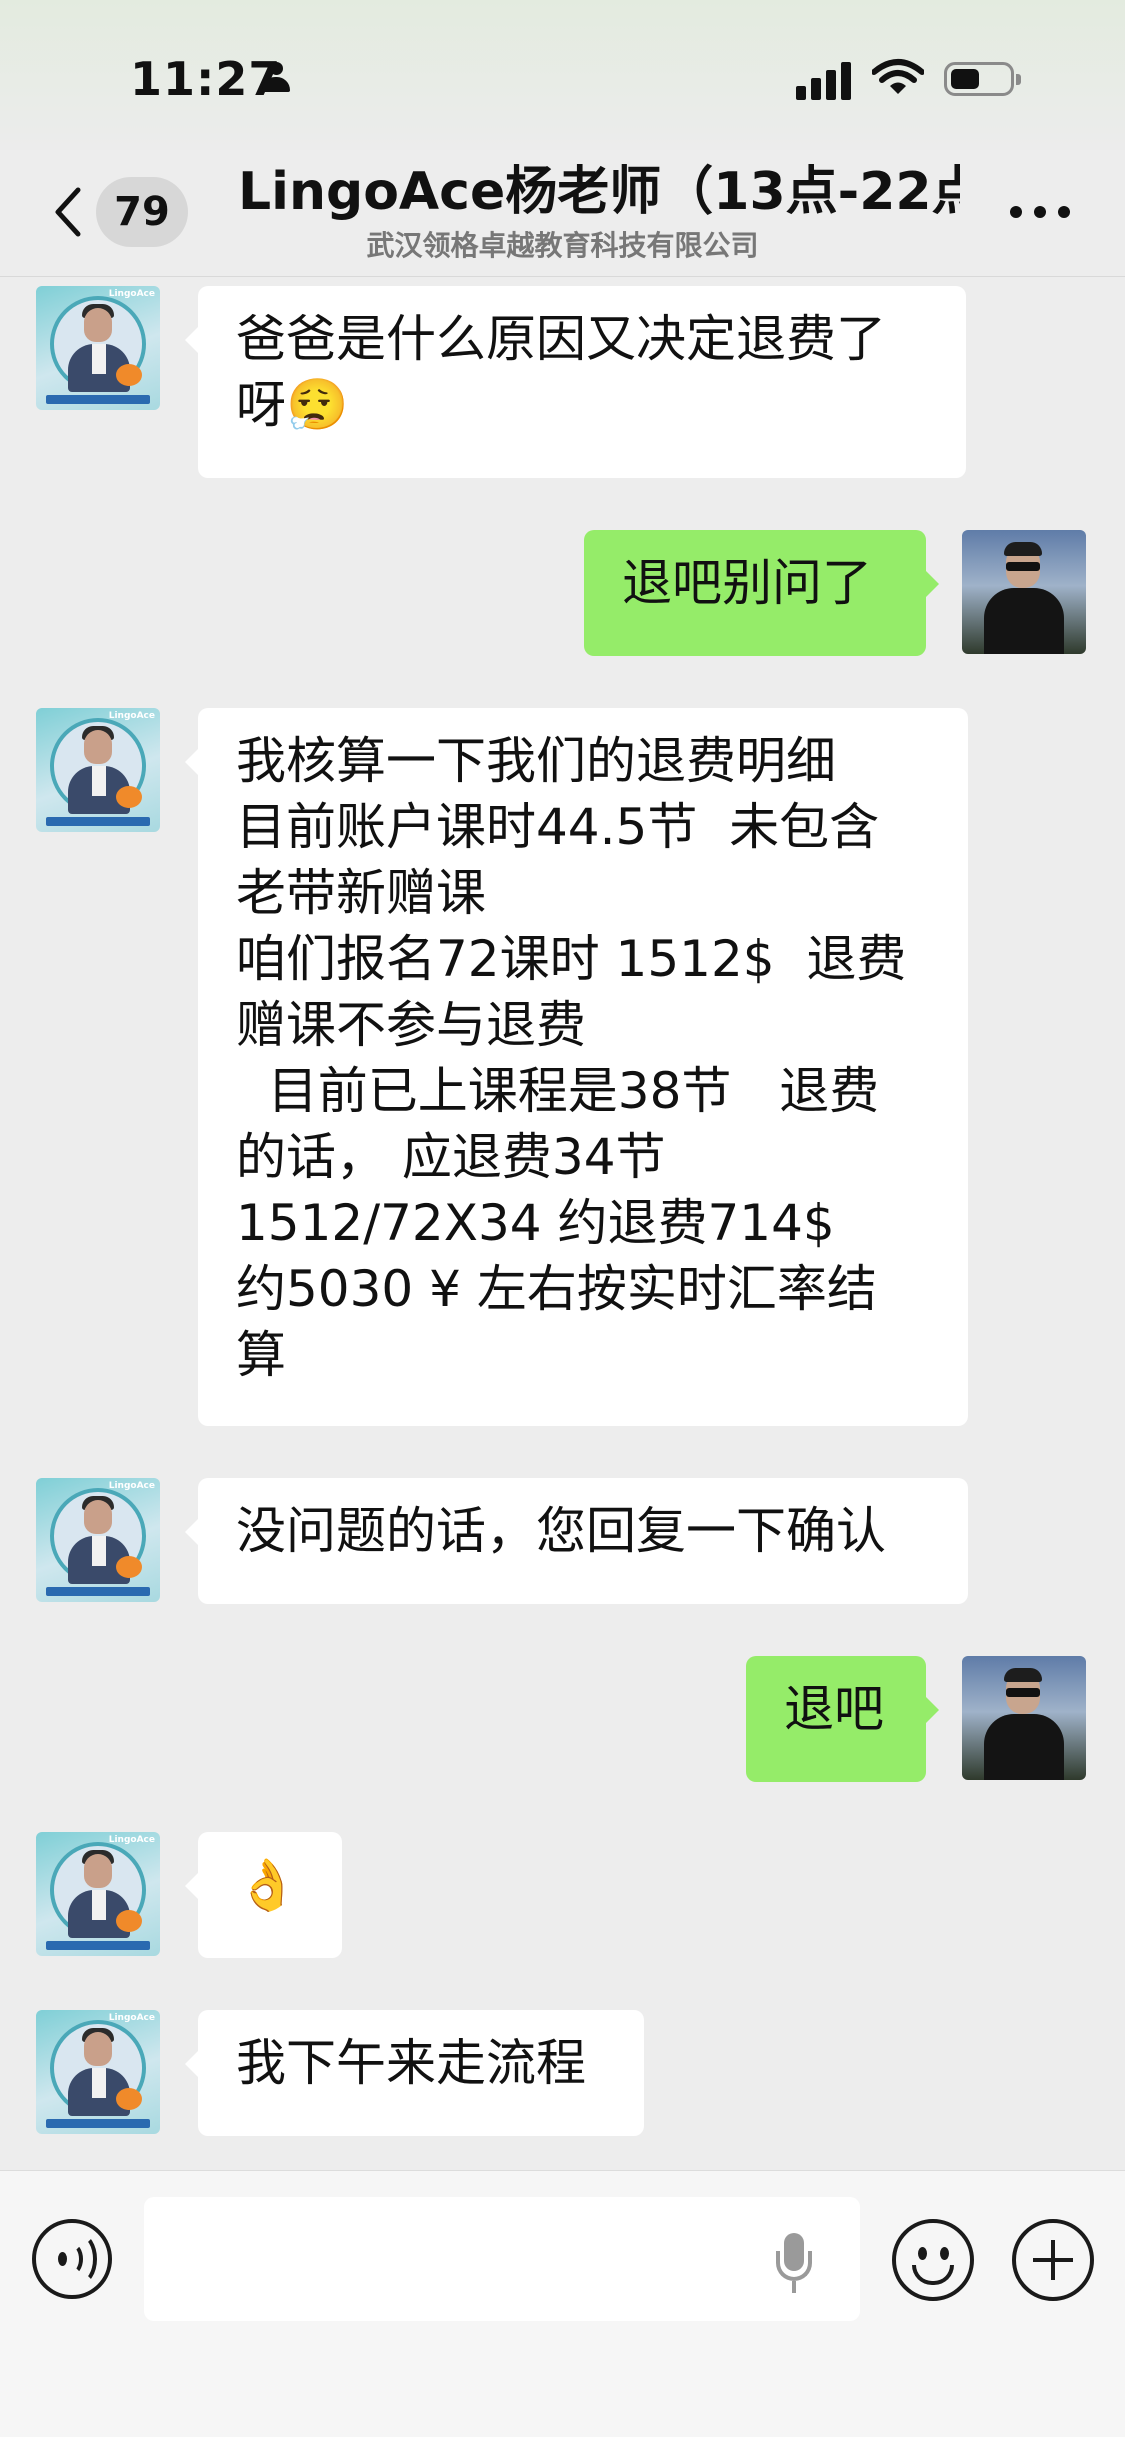 The height and width of the screenshot is (2437, 1125). Describe the element at coordinates (898, 76) in the screenshot. I see `wifi-icon` at that location.